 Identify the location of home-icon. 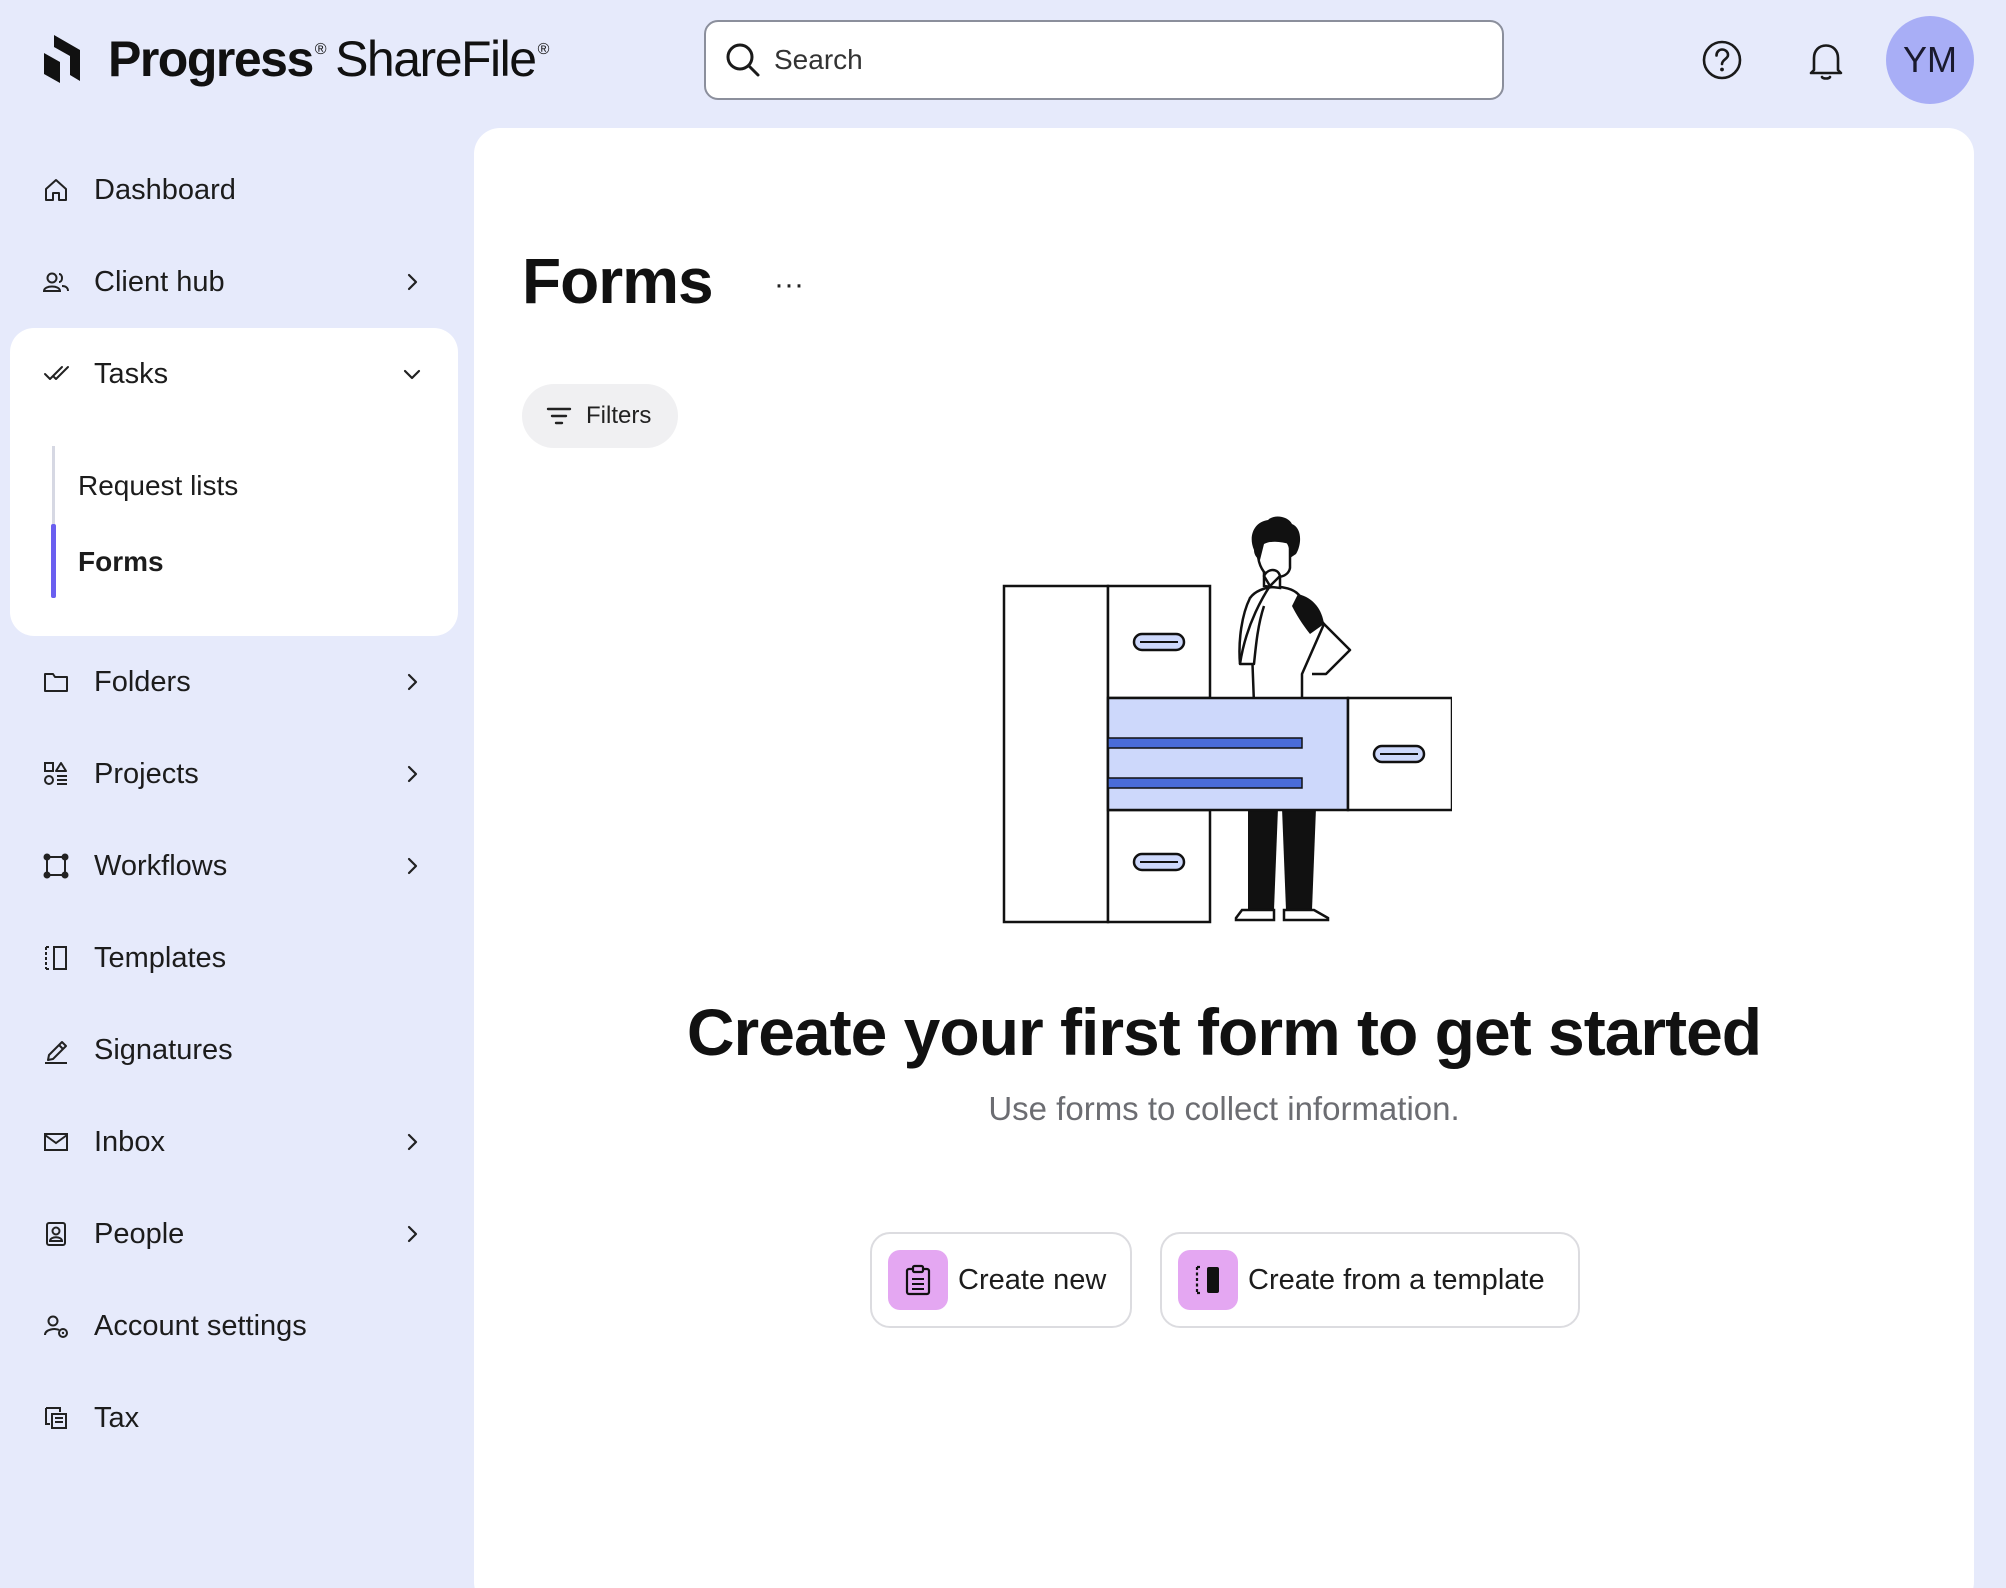
(56, 190).